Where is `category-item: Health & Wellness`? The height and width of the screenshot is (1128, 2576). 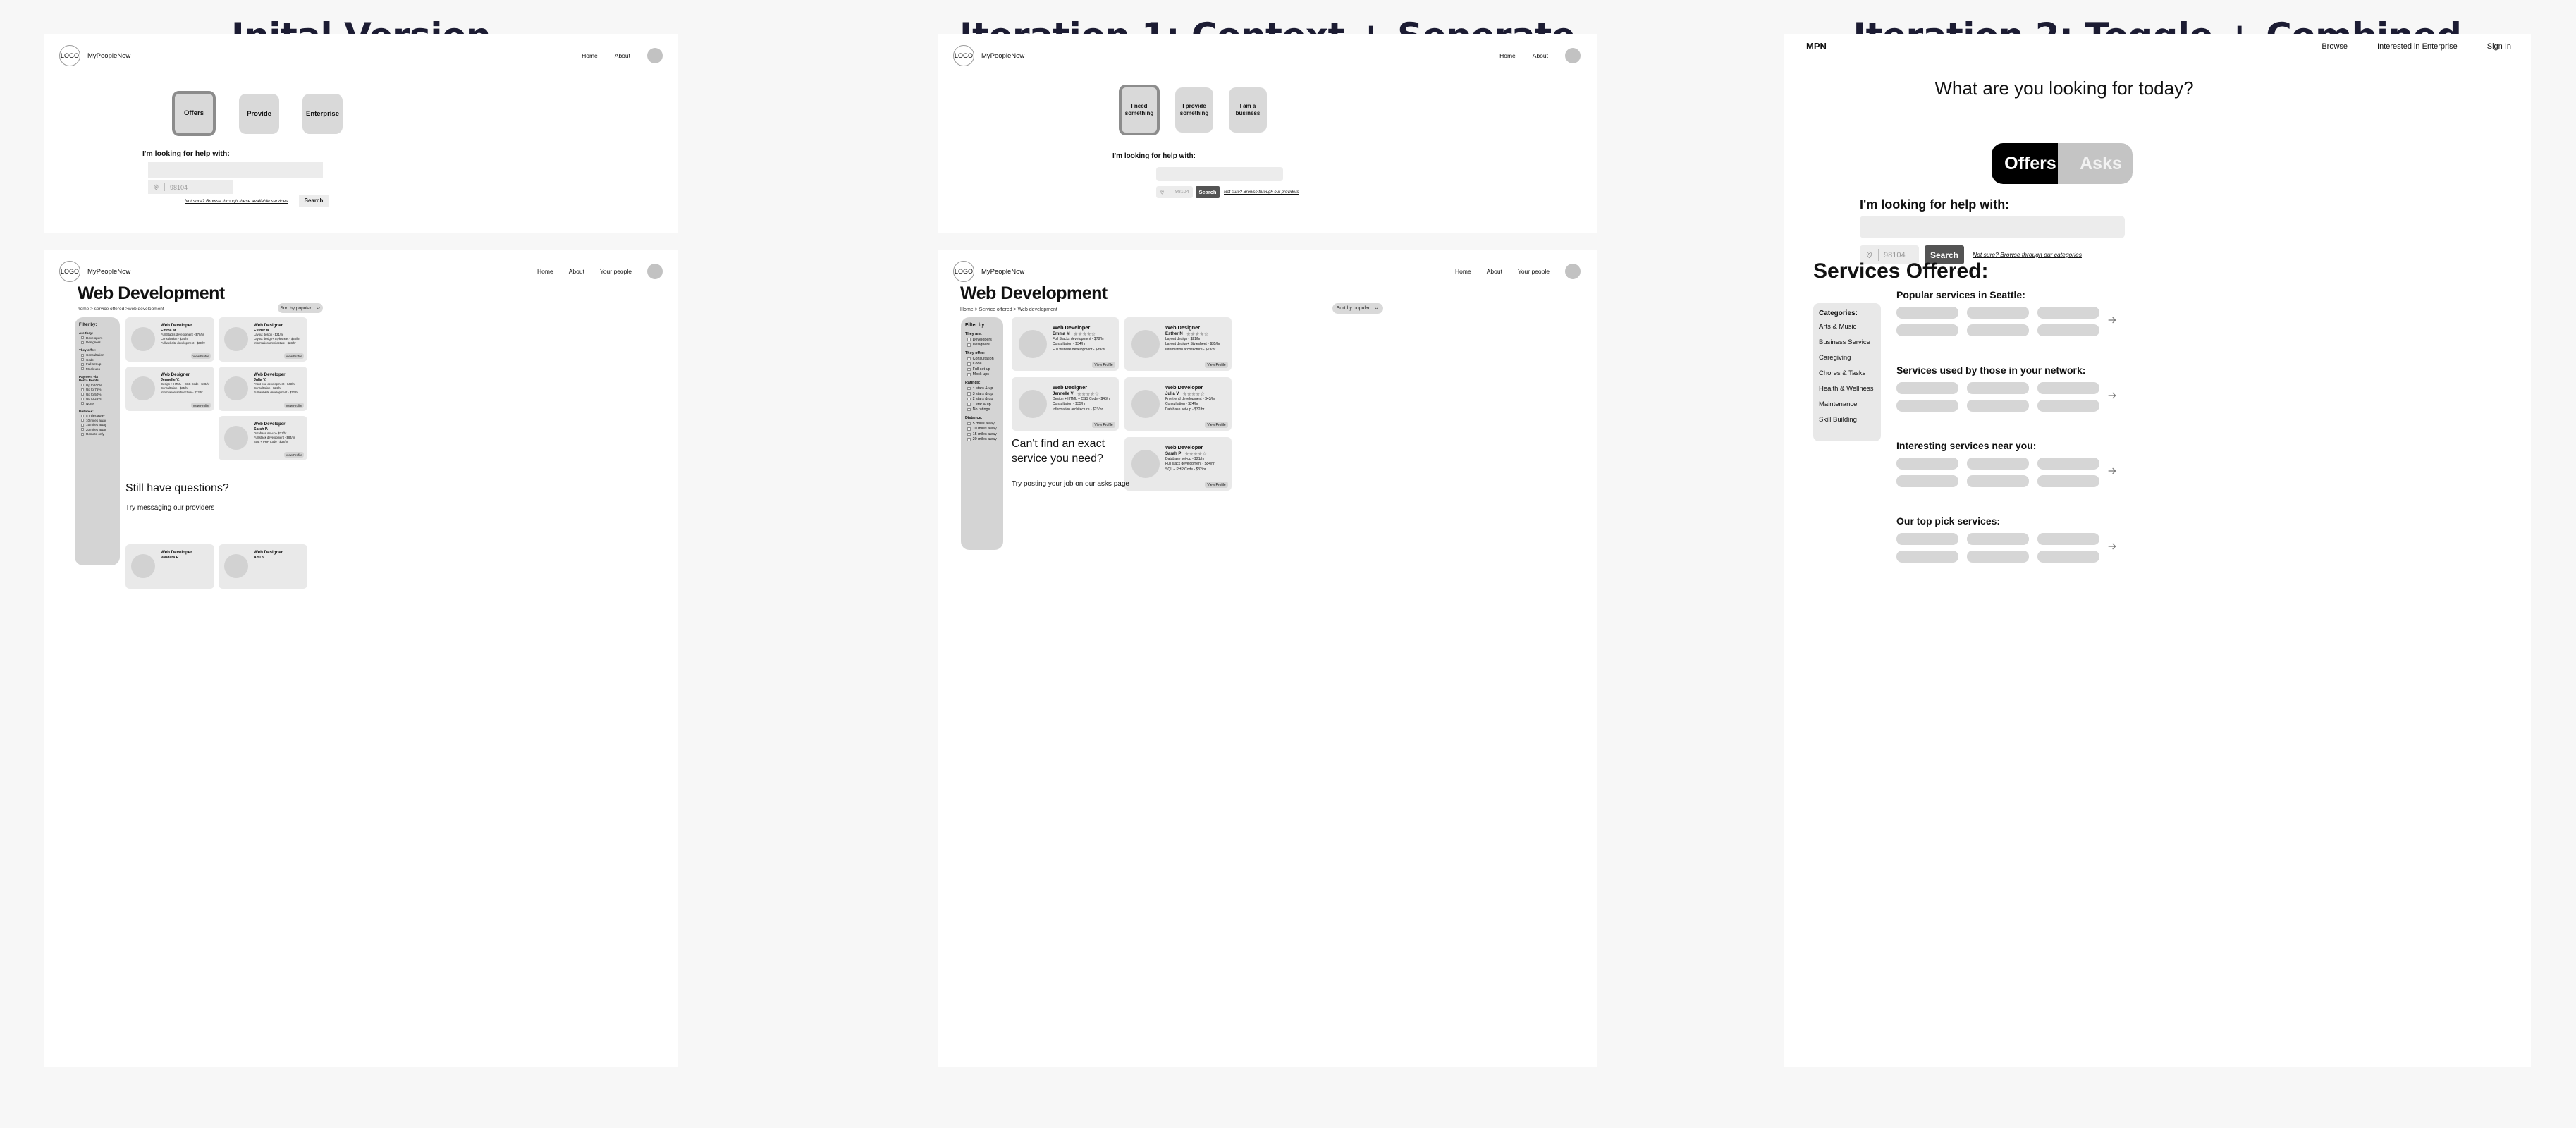 category-item: Health & Wellness is located at coordinates (1847, 389).